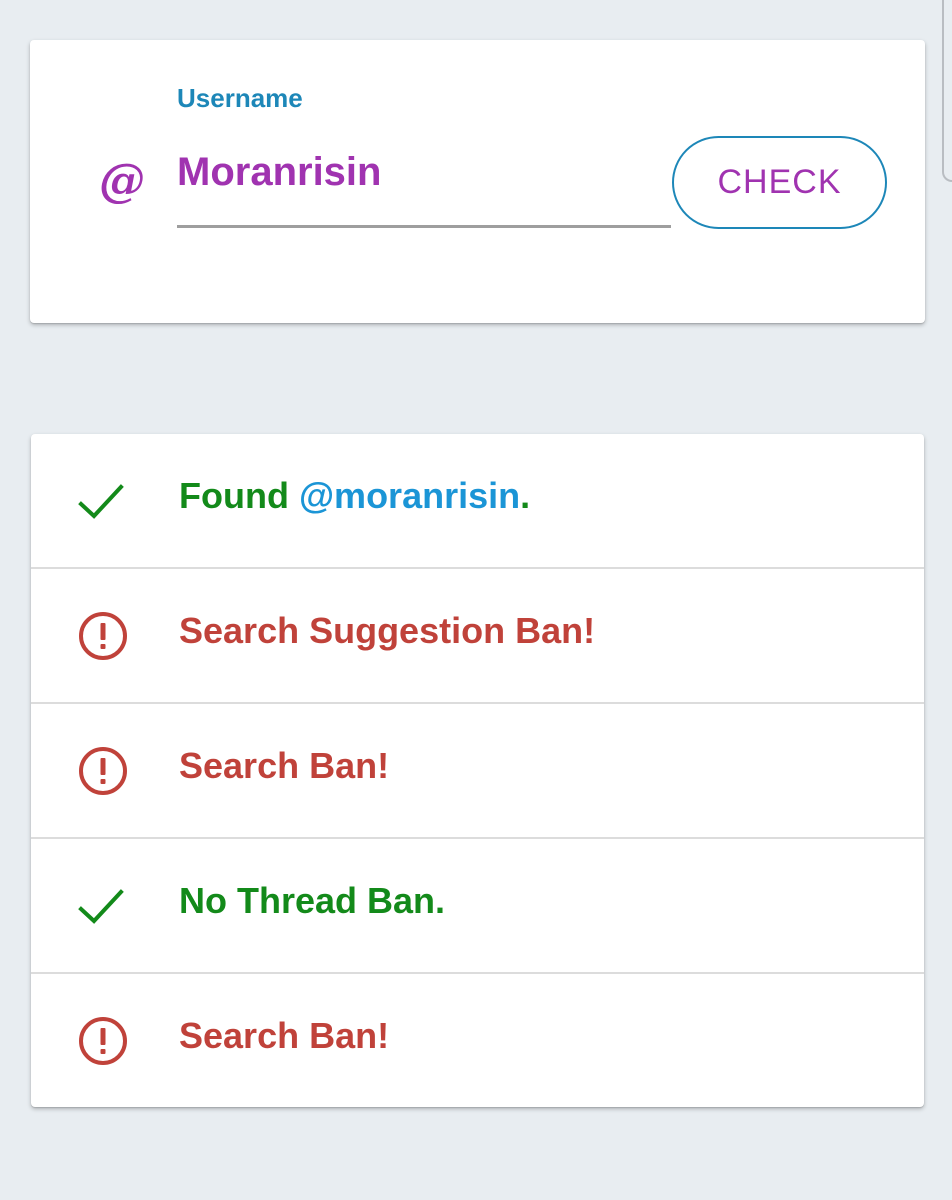 This screenshot has height=1200, width=952. I want to click on result-text: Found @moranrisin., so click(354, 496).